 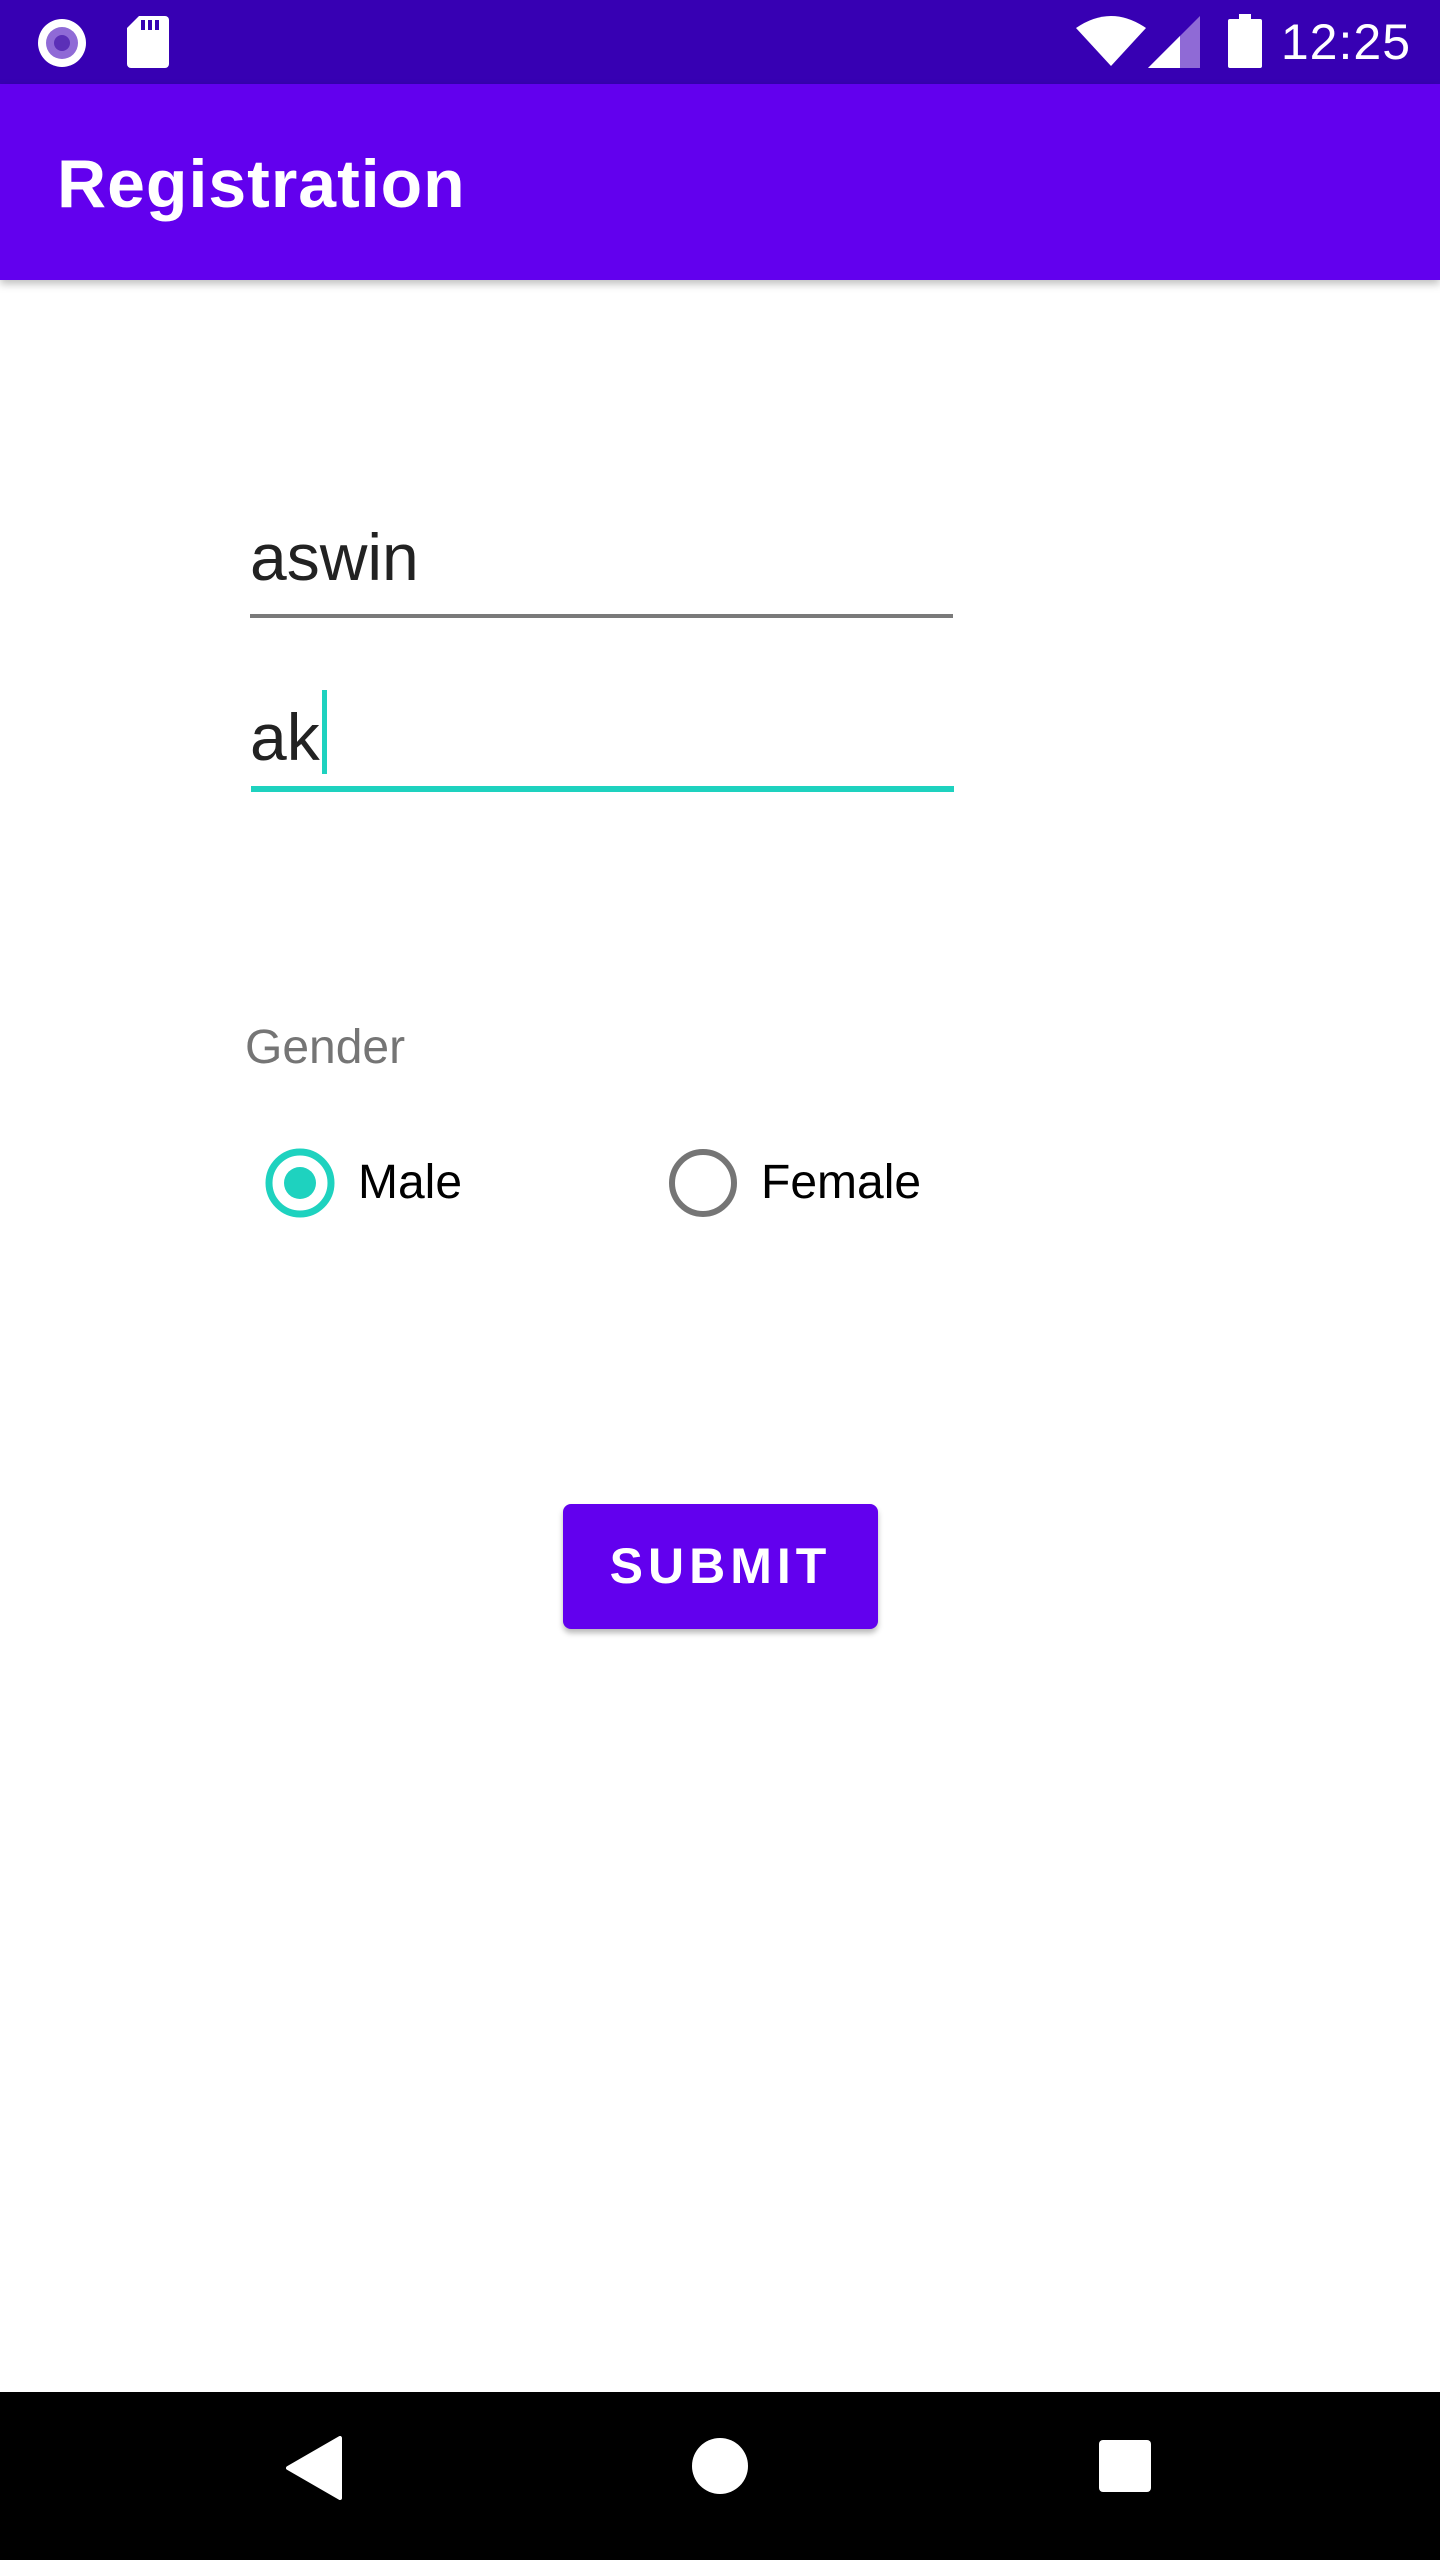 I want to click on app-bar: Registration, so click(x=720, y=182).